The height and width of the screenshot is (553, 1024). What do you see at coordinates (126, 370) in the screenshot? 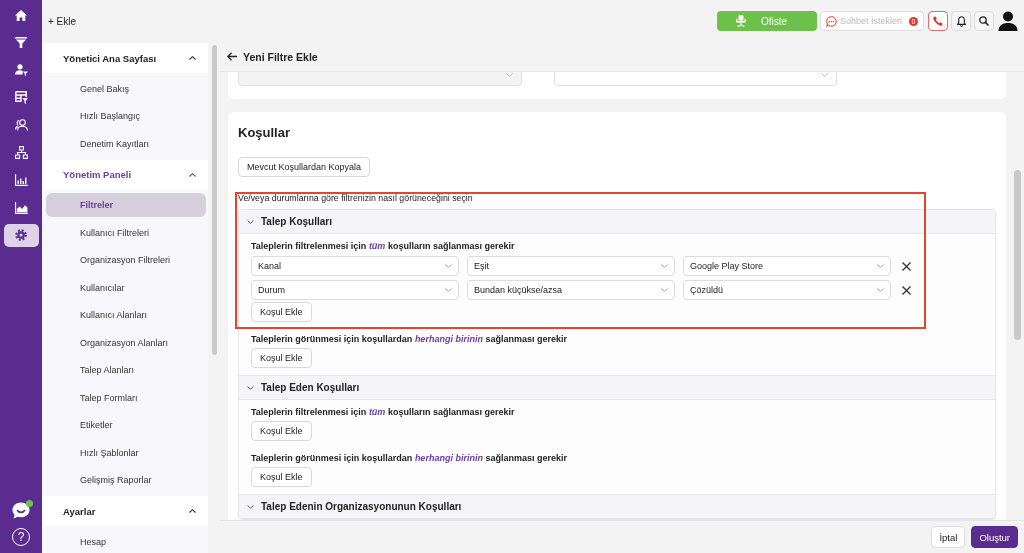
I see `sidebar-item: Talep Alanları` at bounding box center [126, 370].